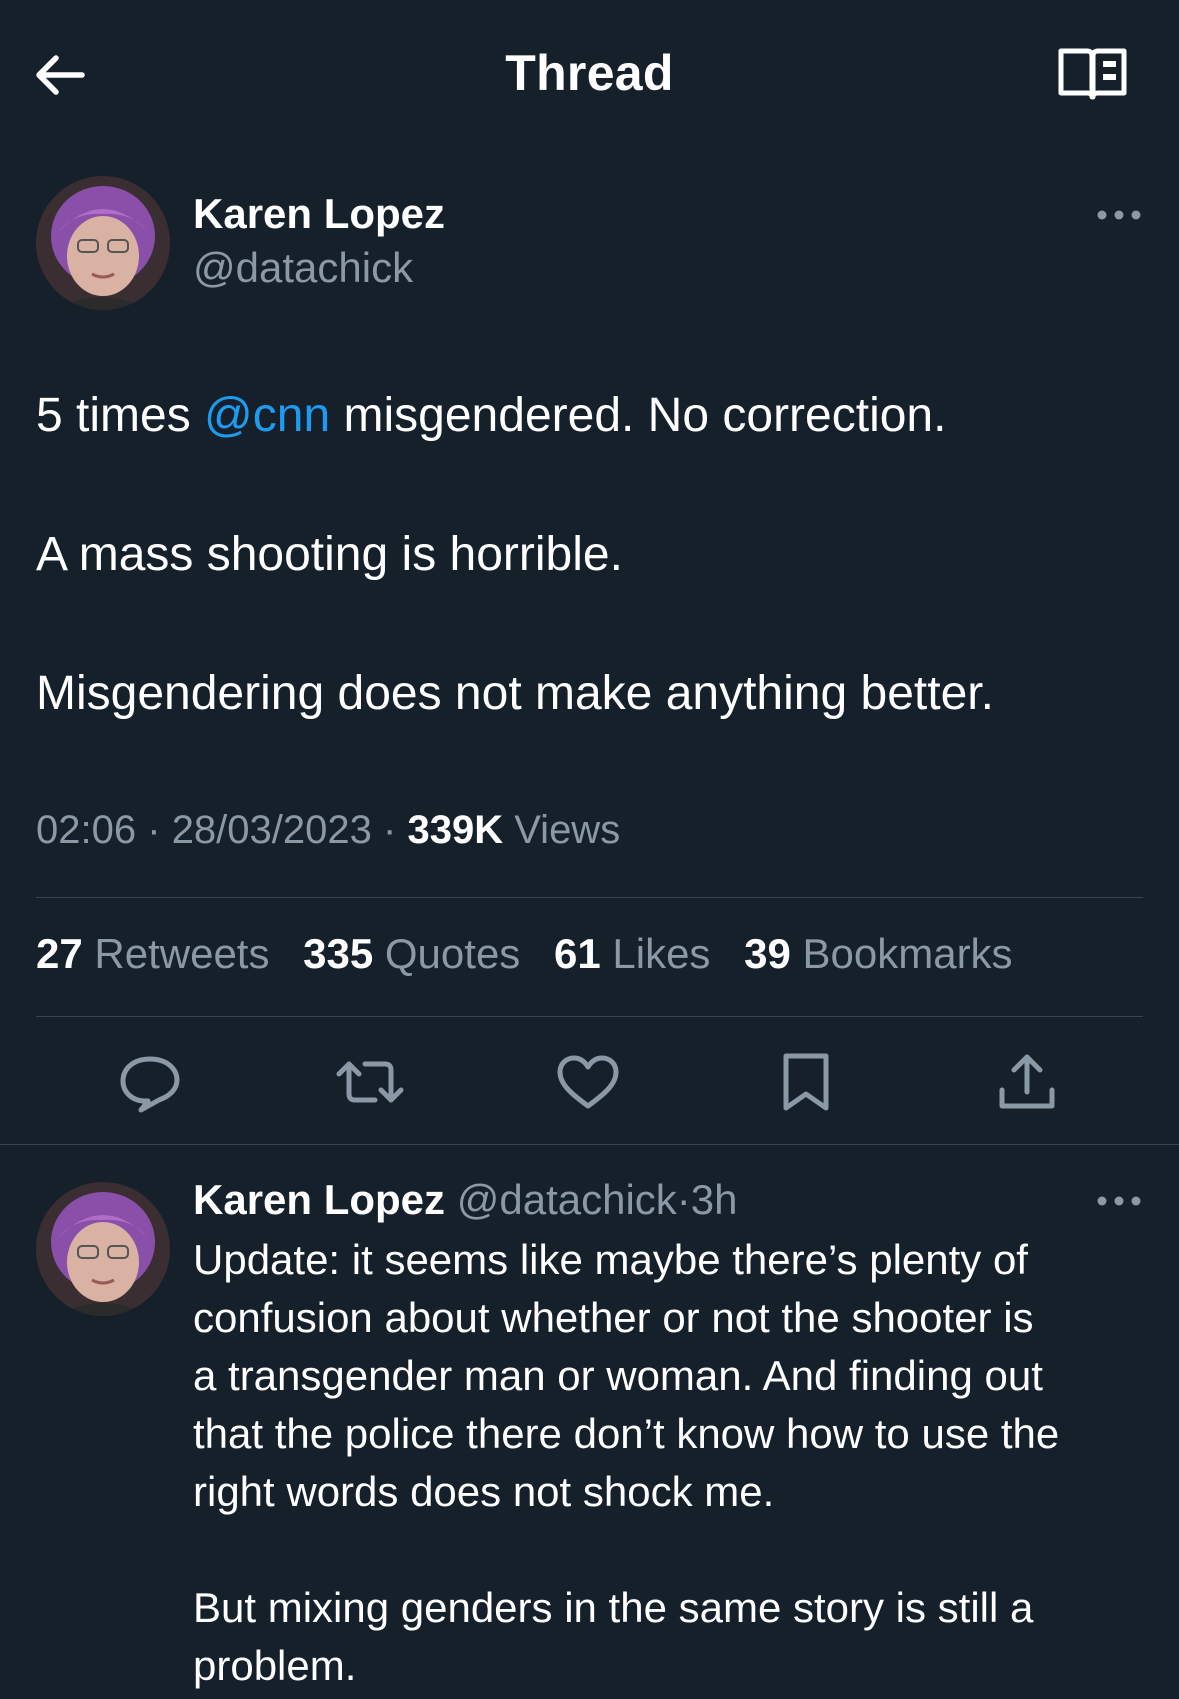  What do you see at coordinates (411, 954) in the screenshot?
I see `quotes-stat: 335 Quotes` at bounding box center [411, 954].